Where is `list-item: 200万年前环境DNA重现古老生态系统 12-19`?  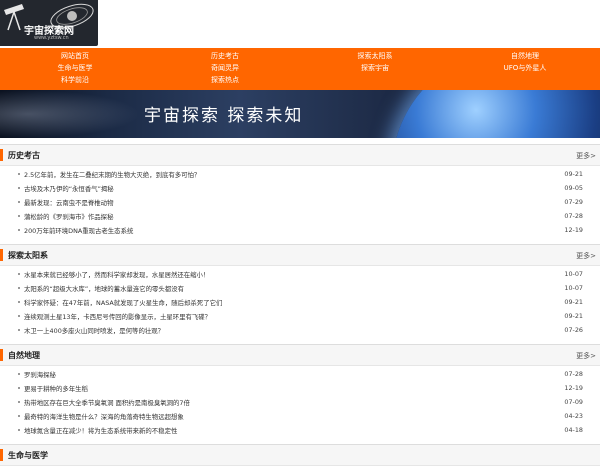 list-item: 200万年前环境DNA重现古老生态系统 12-19 is located at coordinates (300, 230).